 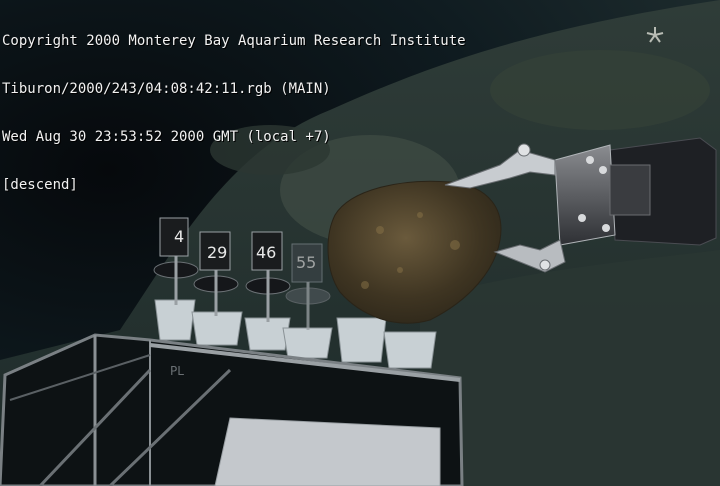 I want to click on svg-text: PL, so click(x=177, y=371).